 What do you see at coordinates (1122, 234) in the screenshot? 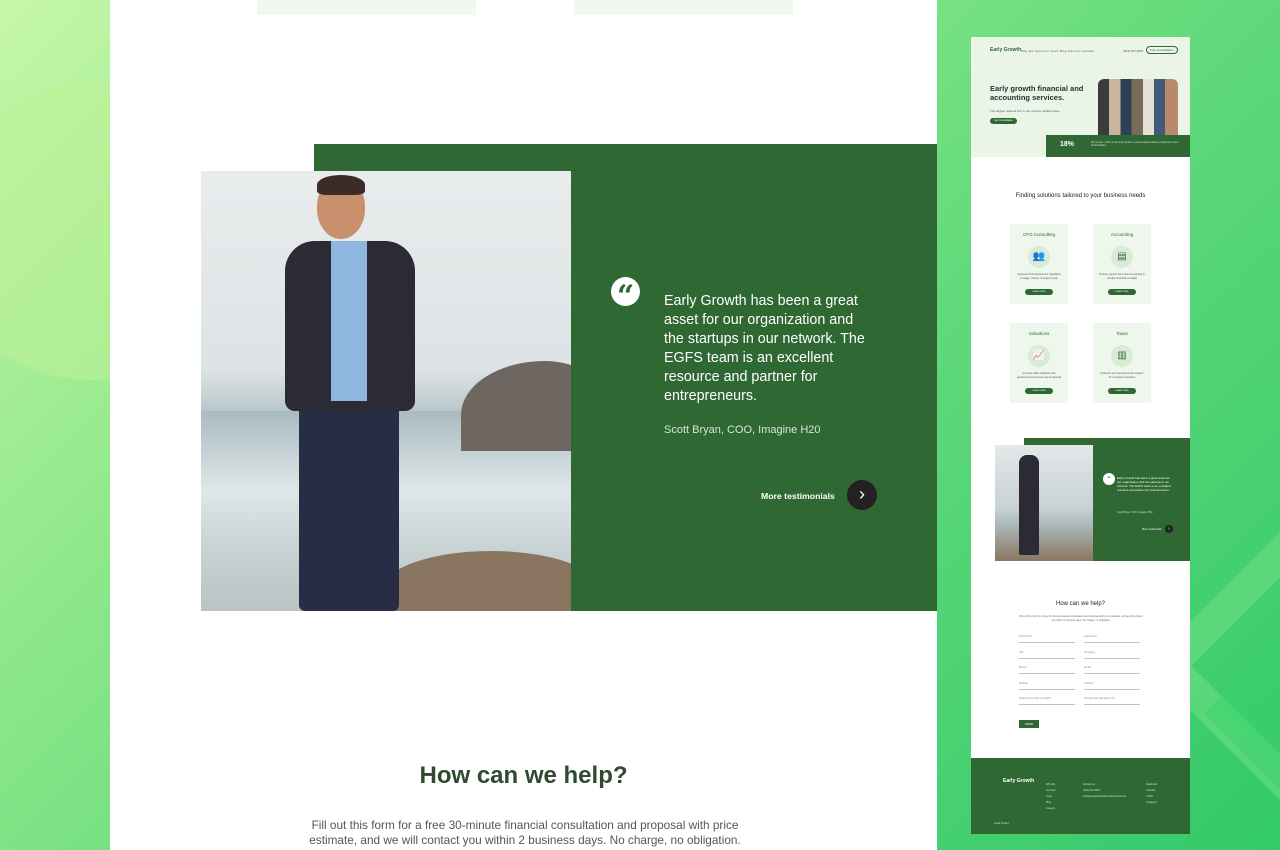
I see `thumb-card-title: Accounting` at bounding box center [1122, 234].